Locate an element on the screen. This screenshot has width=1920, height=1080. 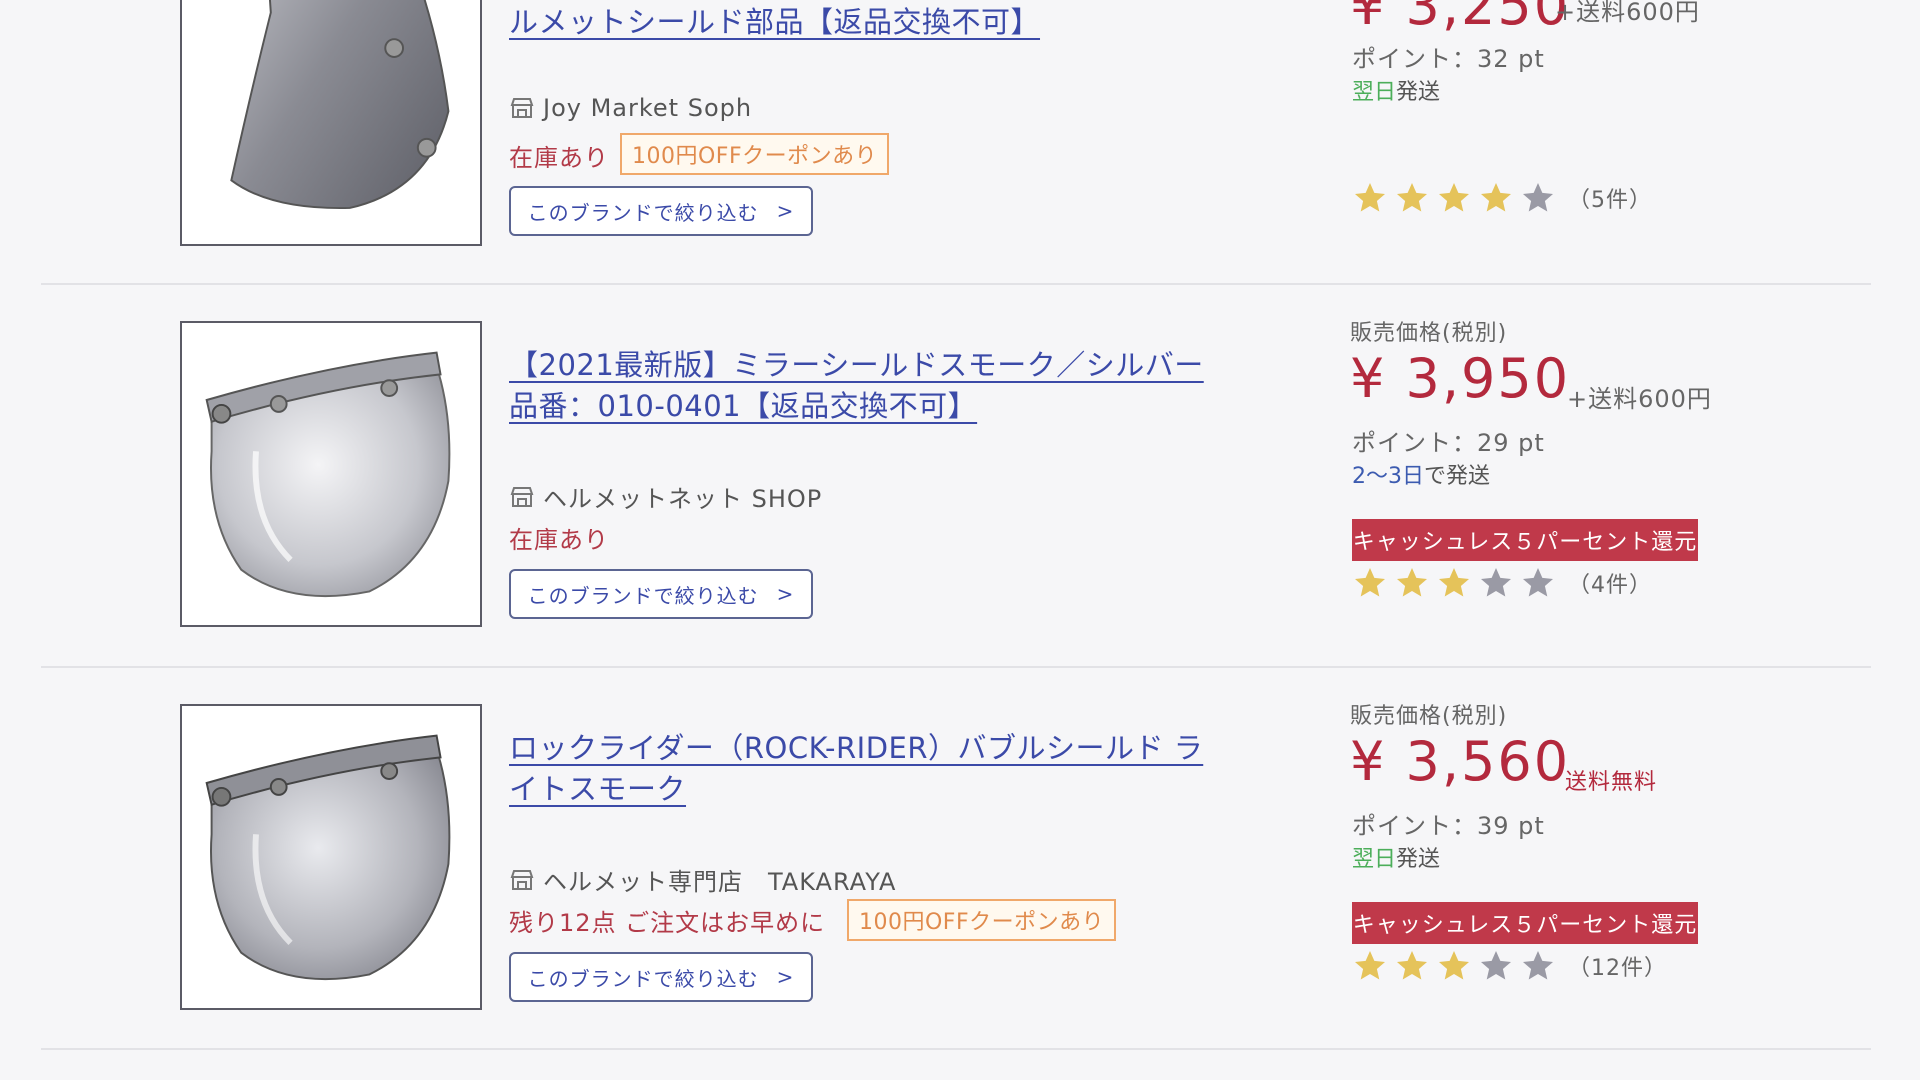
filter-by-brand-label-2: このブランドで絞り込む is located at coordinates (643, 595).